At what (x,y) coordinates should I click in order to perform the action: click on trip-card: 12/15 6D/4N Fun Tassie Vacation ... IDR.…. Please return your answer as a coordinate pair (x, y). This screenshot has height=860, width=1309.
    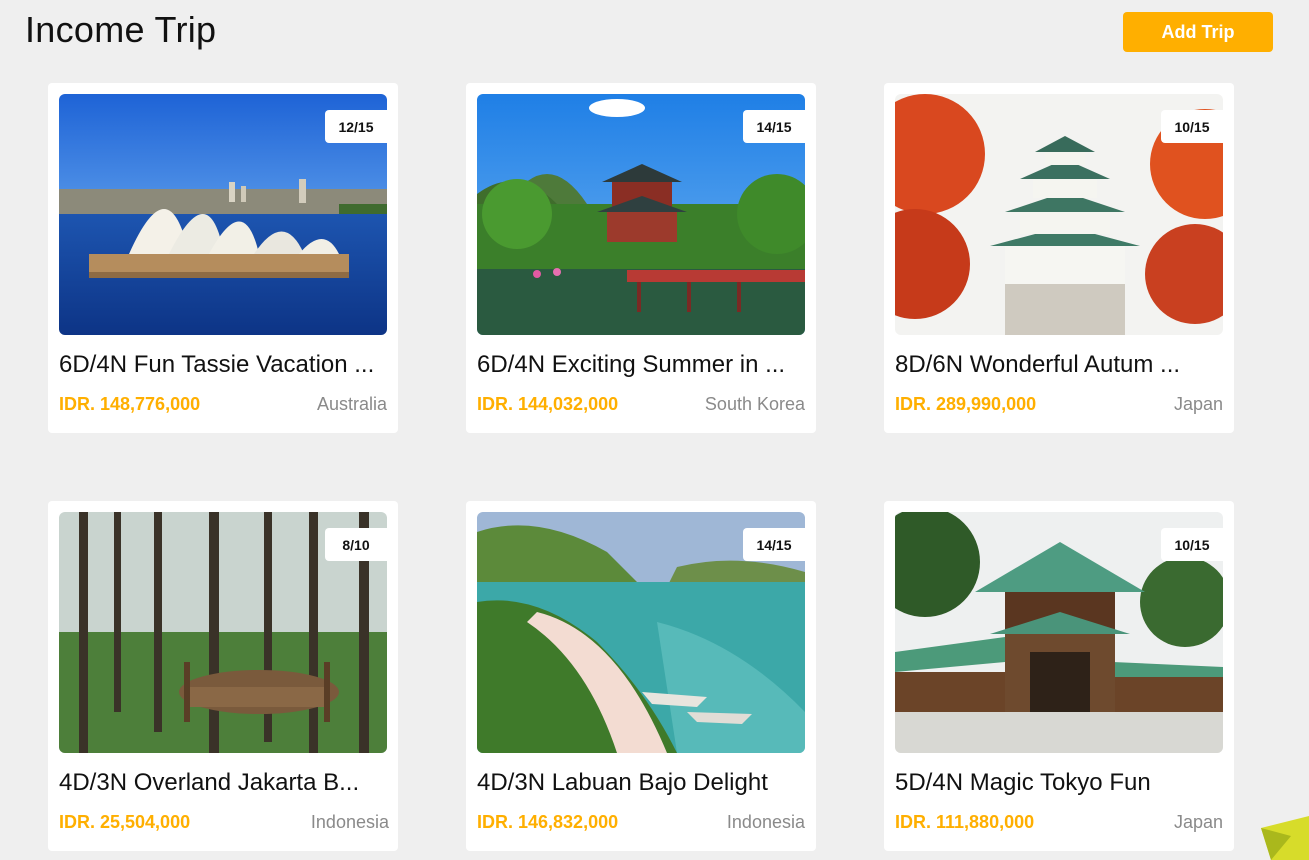
    Looking at the image, I should click on (223, 258).